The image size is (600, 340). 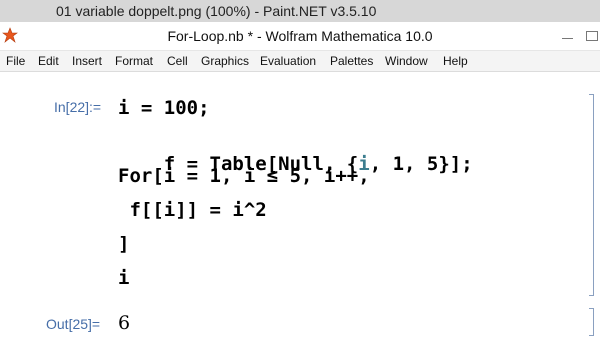 What do you see at coordinates (48, 61) in the screenshot?
I see `menu-edit: Edit` at bounding box center [48, 61].